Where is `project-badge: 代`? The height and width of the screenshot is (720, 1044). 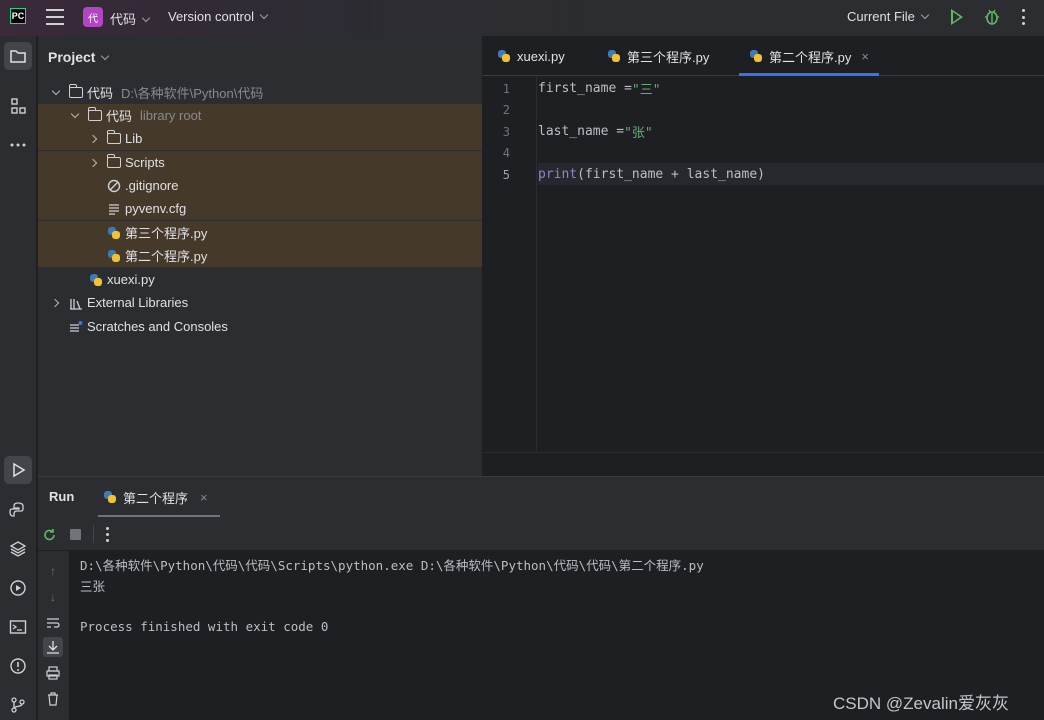 project-badge: 代 is located at coordinates (93, 17).